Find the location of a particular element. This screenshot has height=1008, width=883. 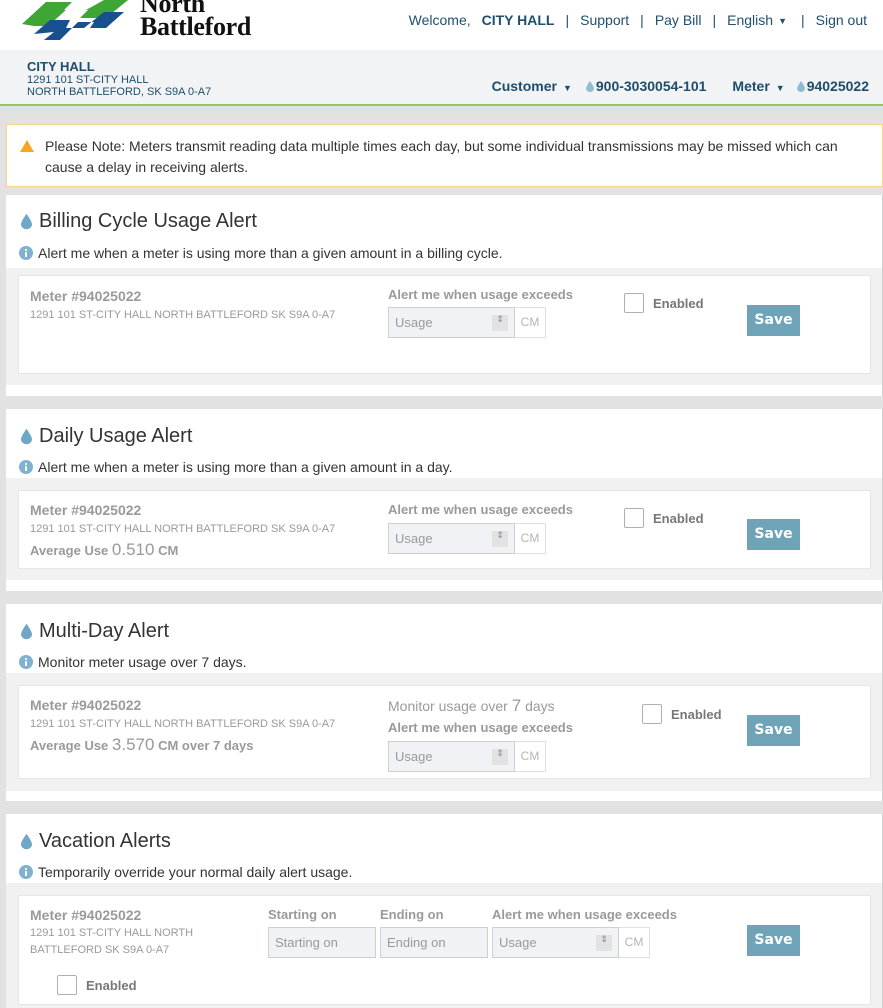

welcome-text: Welcome, is located at coordinates (439, 20).